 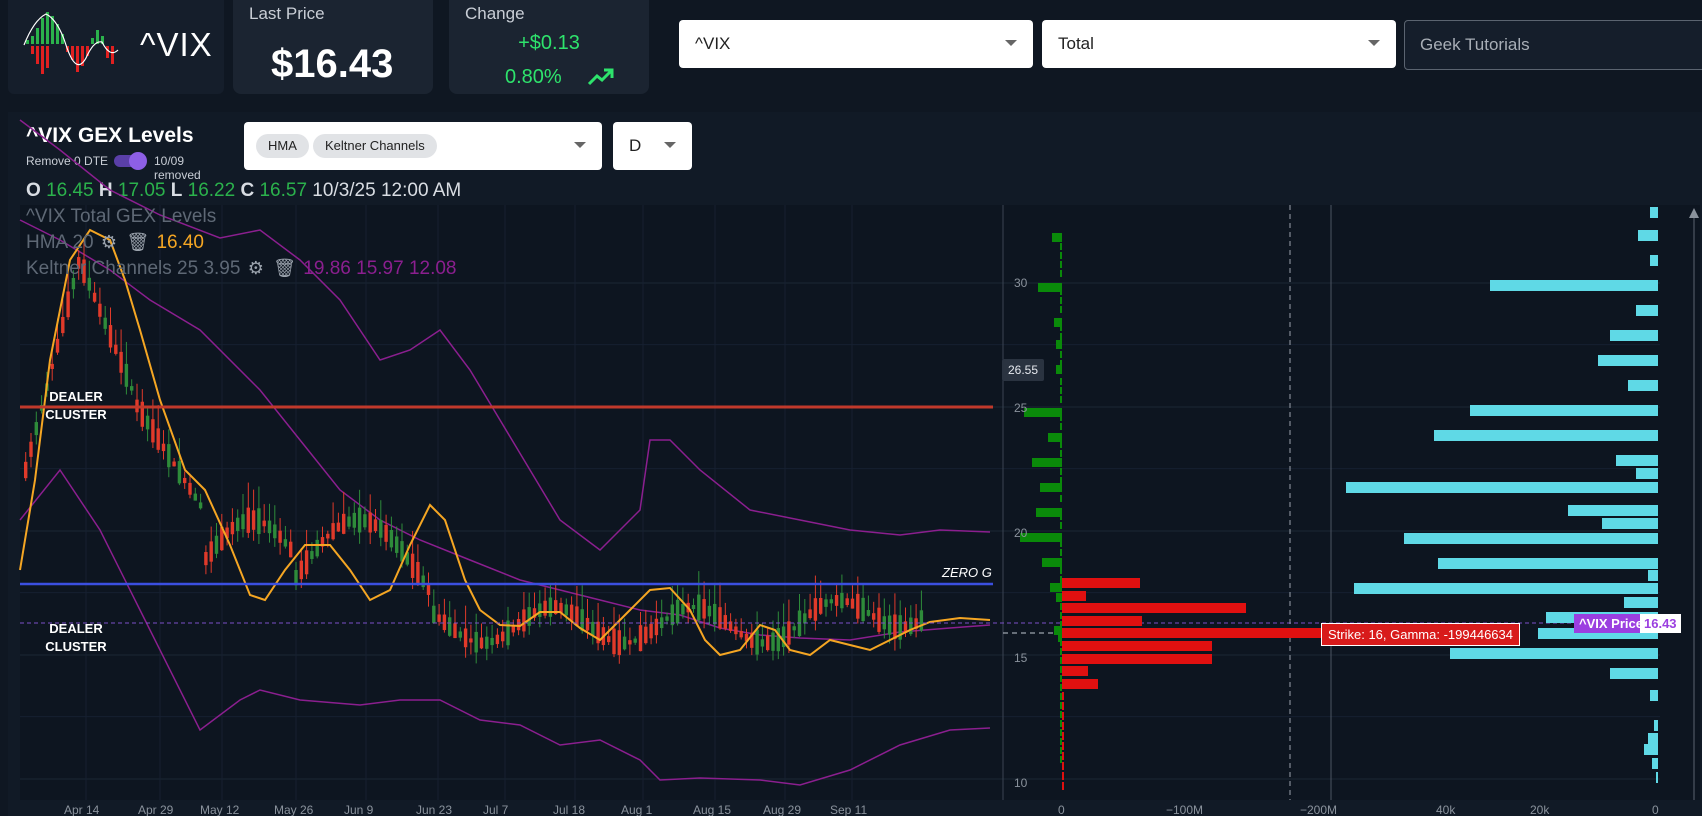 I want to click on x-tick-label: Jun 9, so click(x=359, y=809).